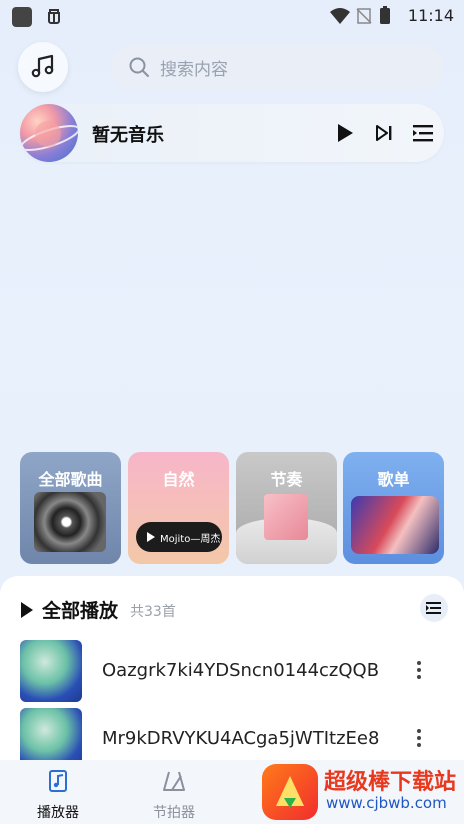 The image size is (464, 824). I want to click on list-options-button, so click(434, 608).